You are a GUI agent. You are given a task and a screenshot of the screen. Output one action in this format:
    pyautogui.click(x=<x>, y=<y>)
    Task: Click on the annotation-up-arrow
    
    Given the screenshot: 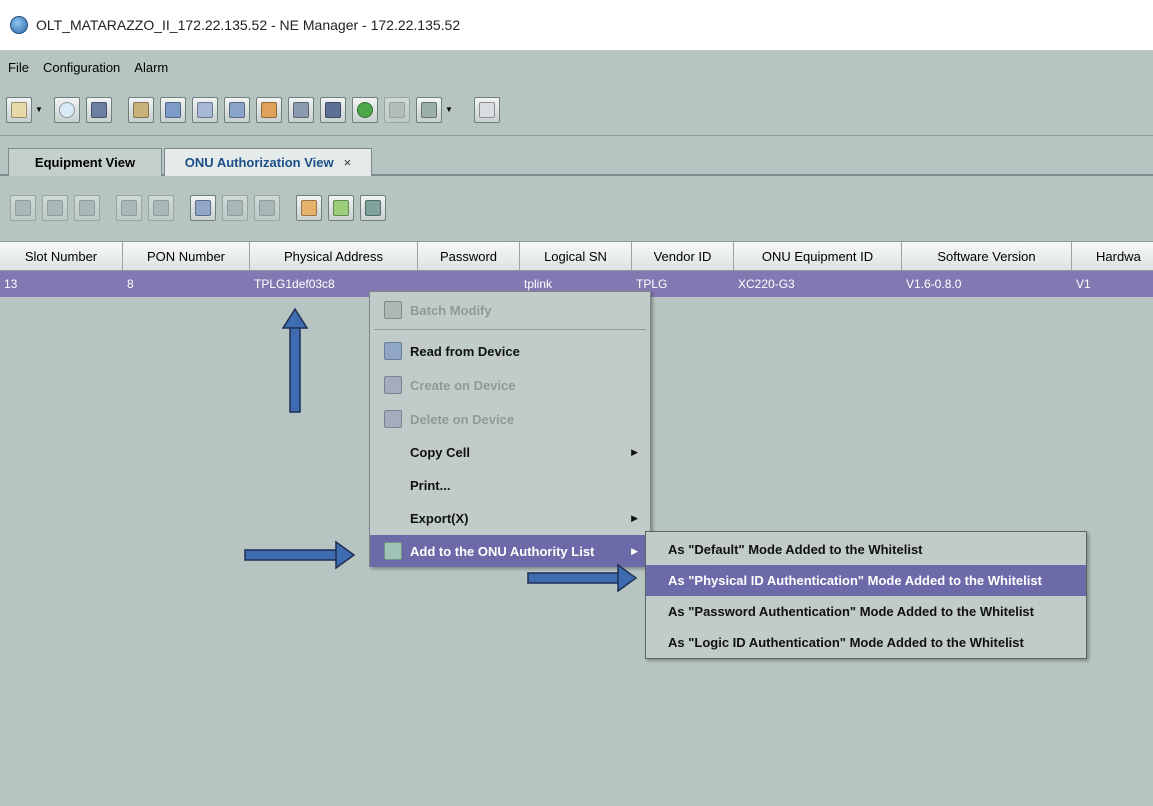 What is the action you would take?
    pyautogui.click(x=295, y=360)
    